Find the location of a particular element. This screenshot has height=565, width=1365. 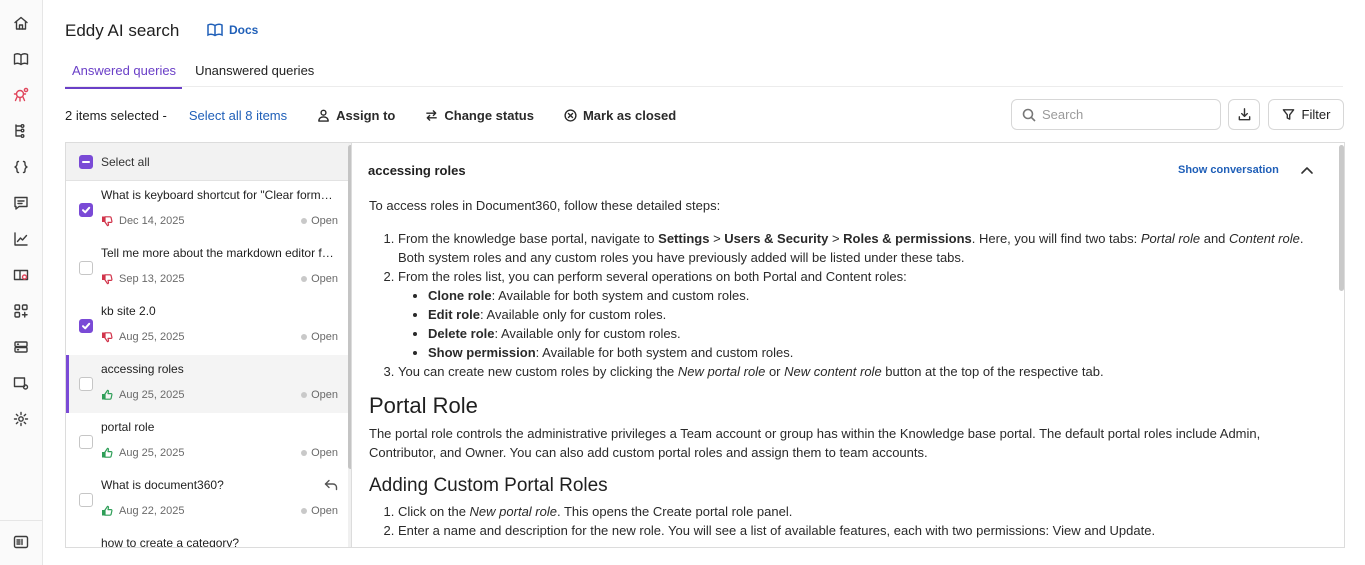

category-tree-icon is located at coordinates (21, 131).